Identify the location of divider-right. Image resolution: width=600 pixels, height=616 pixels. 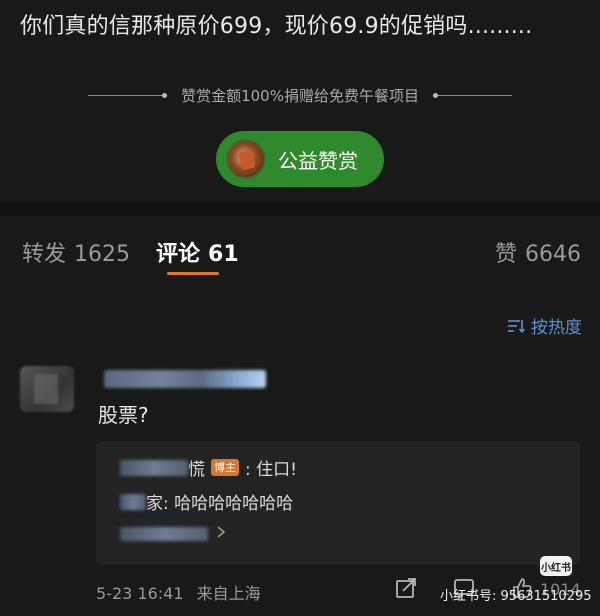
(472, 95).